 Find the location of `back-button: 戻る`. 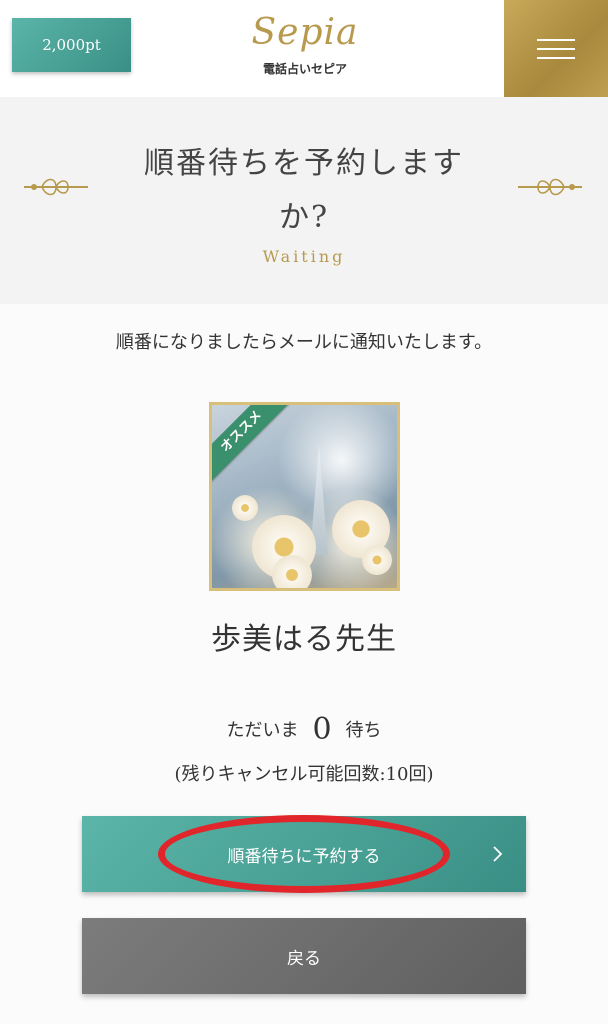

back-button: 戻る is located at coordinates (304, 956).